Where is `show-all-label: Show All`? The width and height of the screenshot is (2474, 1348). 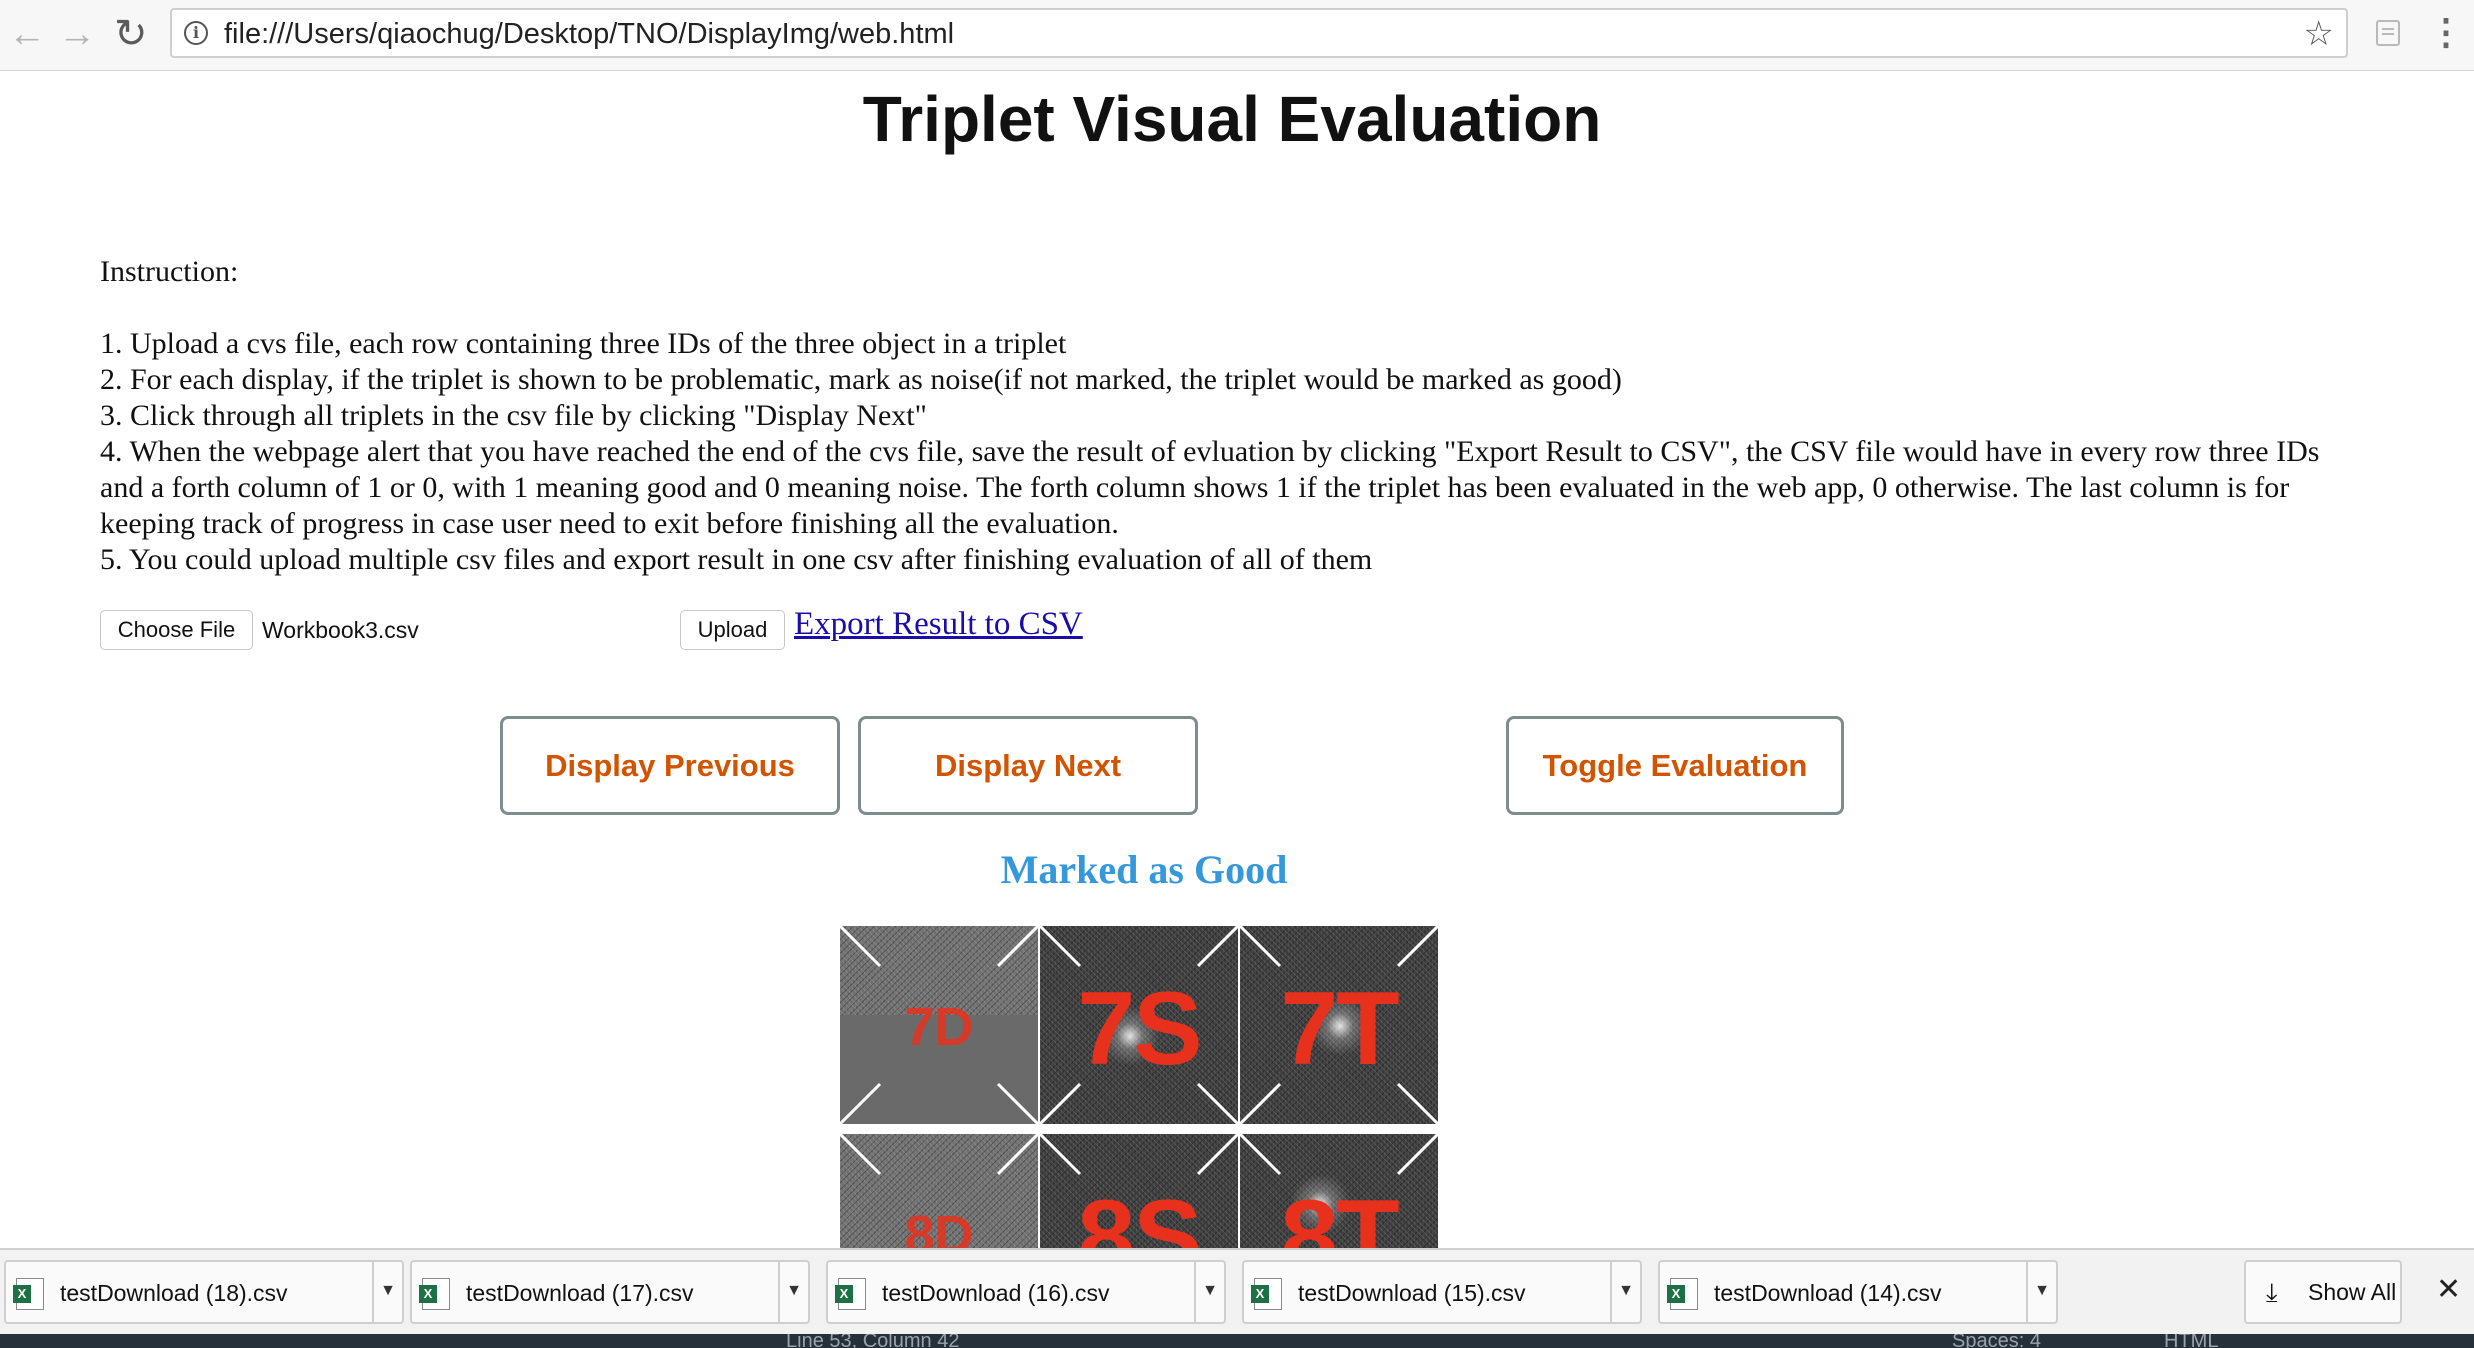
show-all-label: Show All is located at coordinates (2352, 1292).